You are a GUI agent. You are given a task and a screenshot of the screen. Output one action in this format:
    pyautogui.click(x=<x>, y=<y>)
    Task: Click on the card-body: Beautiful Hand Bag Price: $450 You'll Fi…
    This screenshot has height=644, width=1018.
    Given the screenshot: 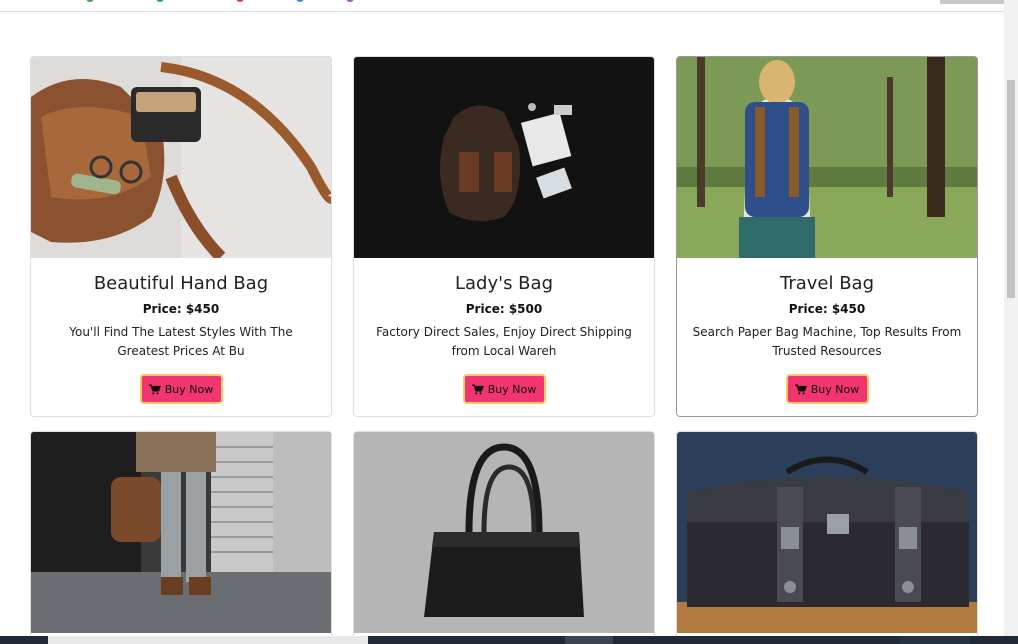 What is the action you would take?
    pyautogui.click(x=181, y=338)
    